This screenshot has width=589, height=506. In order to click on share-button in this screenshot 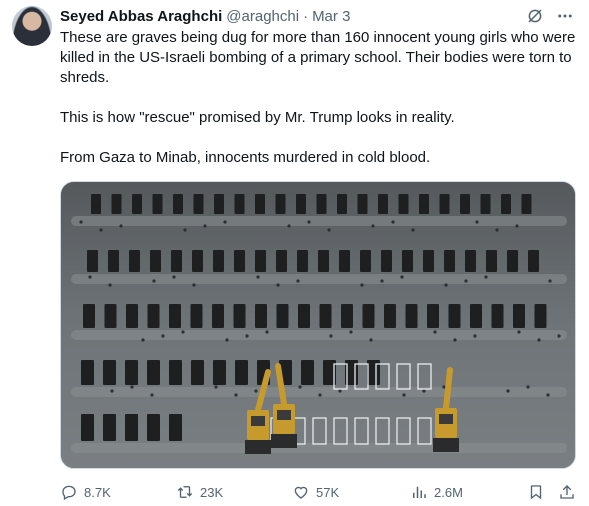, I will do `click(567, 492)`.